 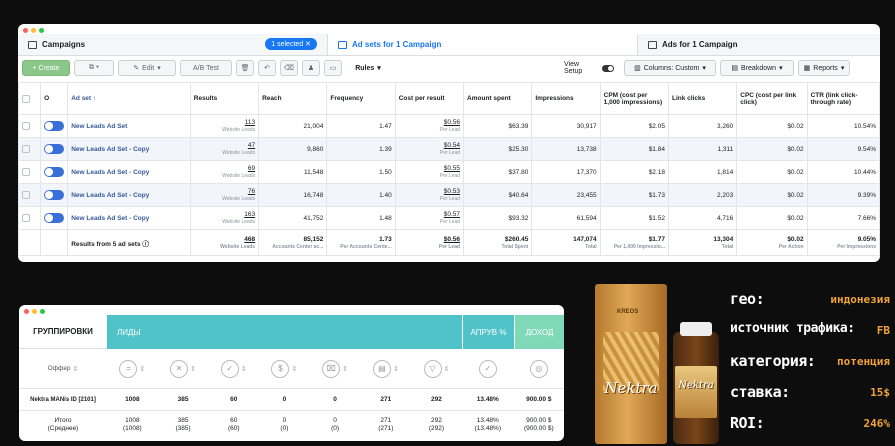 I want to click on preview-icon: ▭, so click(x=333, y=68).